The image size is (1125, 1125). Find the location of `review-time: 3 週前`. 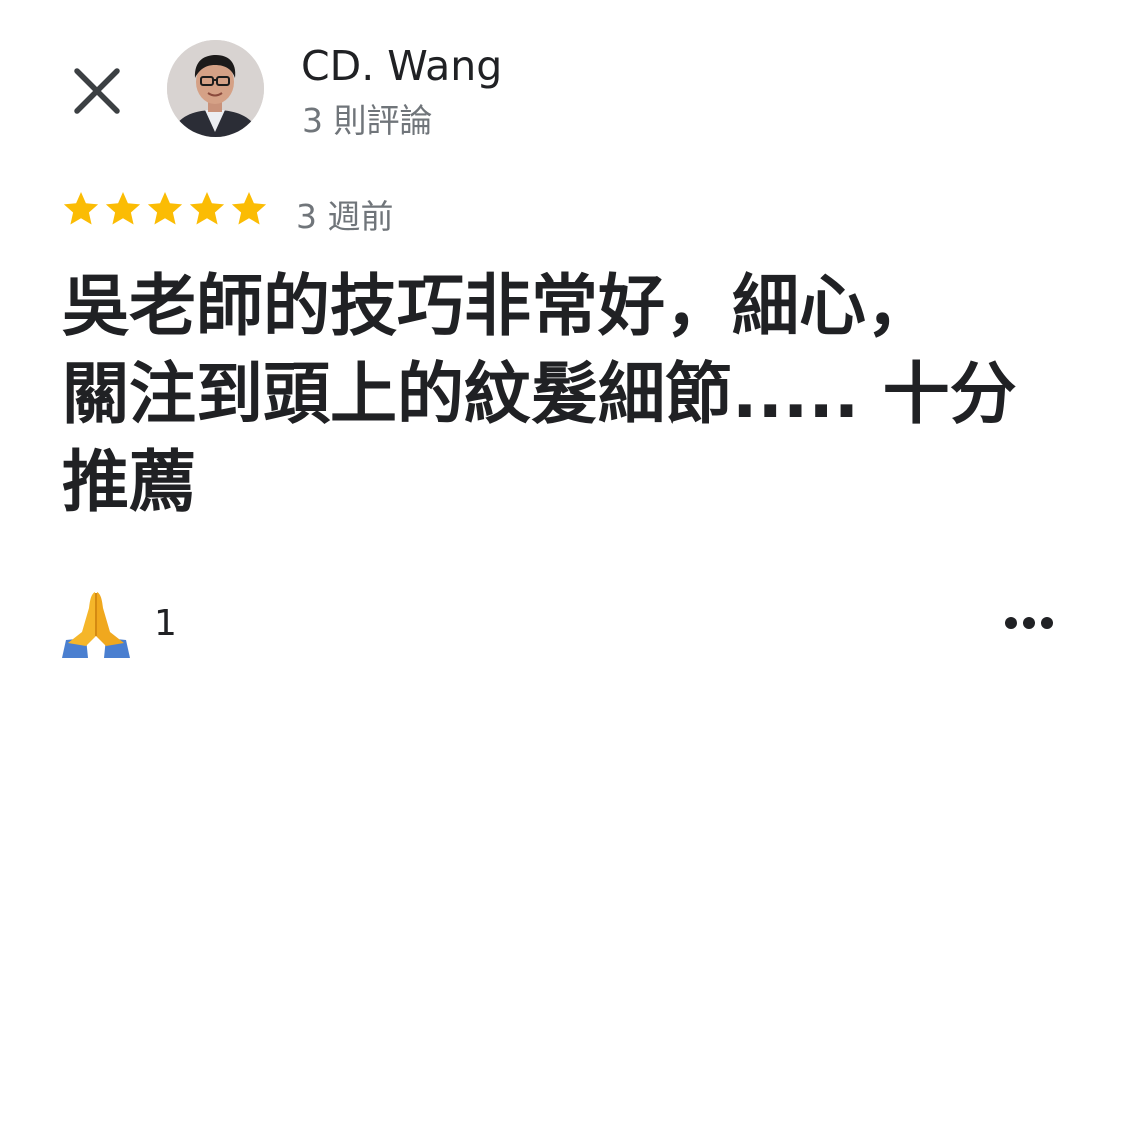

review-time: 3 週前 is located at coordinates (345, 216).